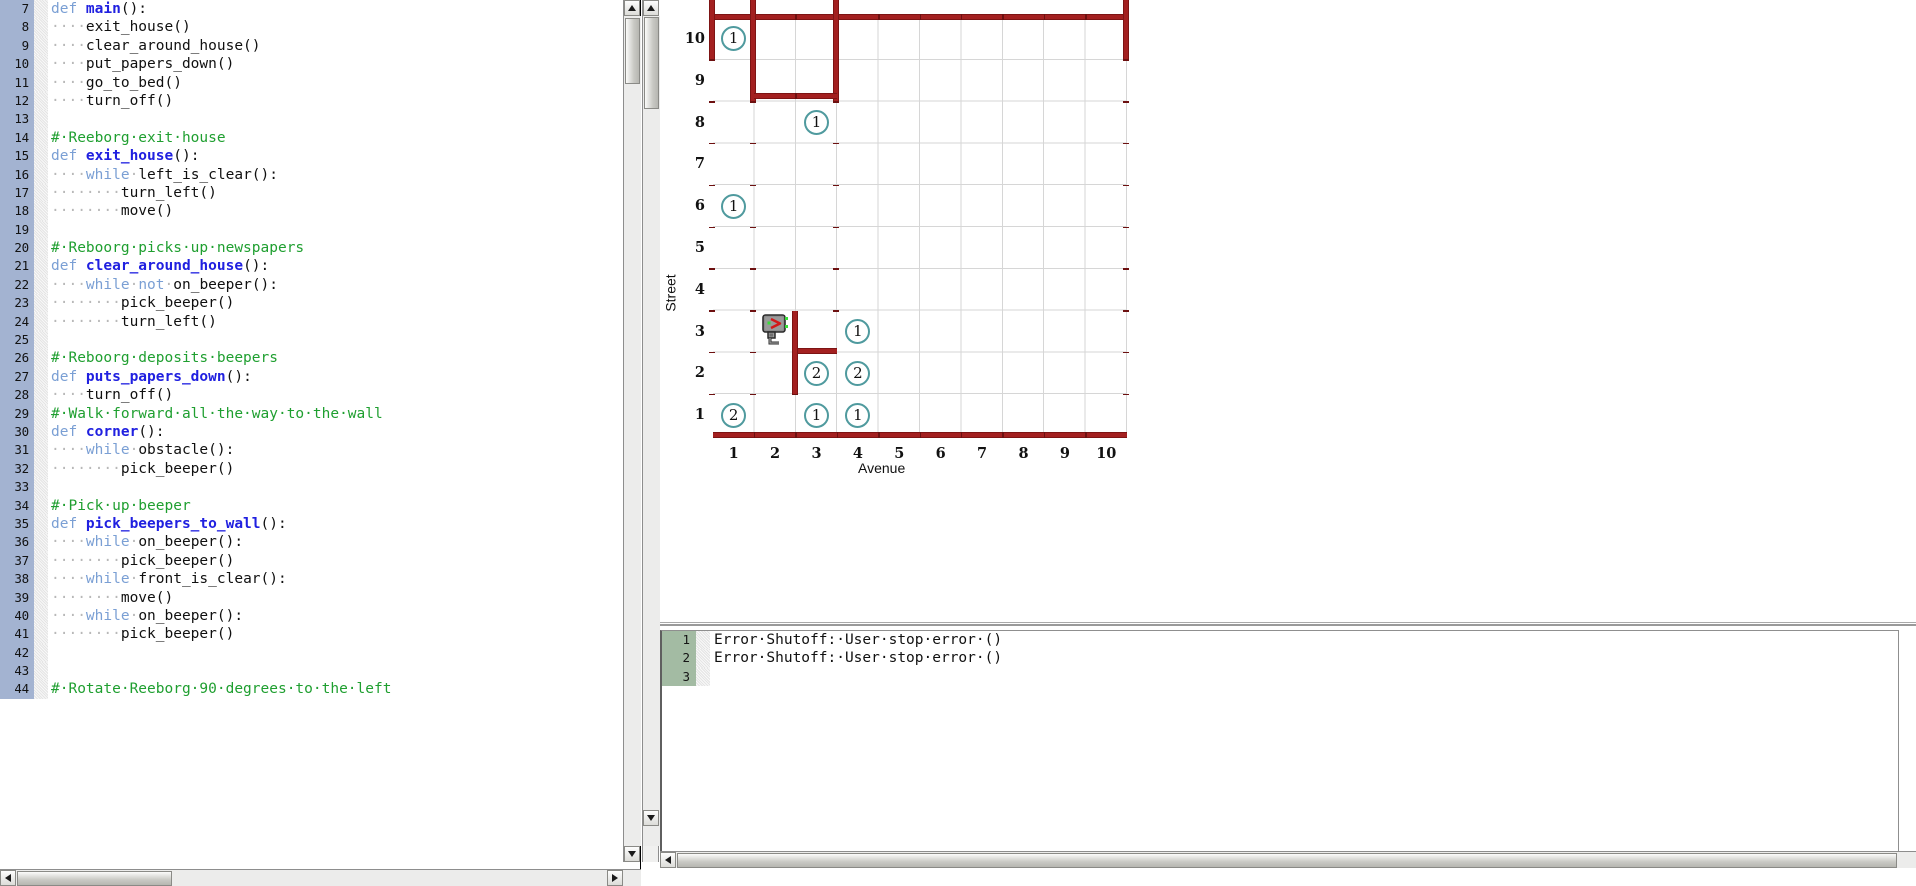  What do you see at coordinates (335, 193) in the screenshot?
I see `code-line-text: ········turn_left()` at bounding box center [335, 193].